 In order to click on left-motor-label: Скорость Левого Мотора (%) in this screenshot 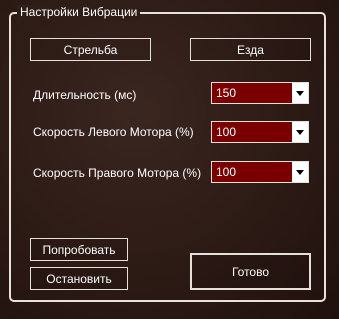, I will do `click(113, 132)`.